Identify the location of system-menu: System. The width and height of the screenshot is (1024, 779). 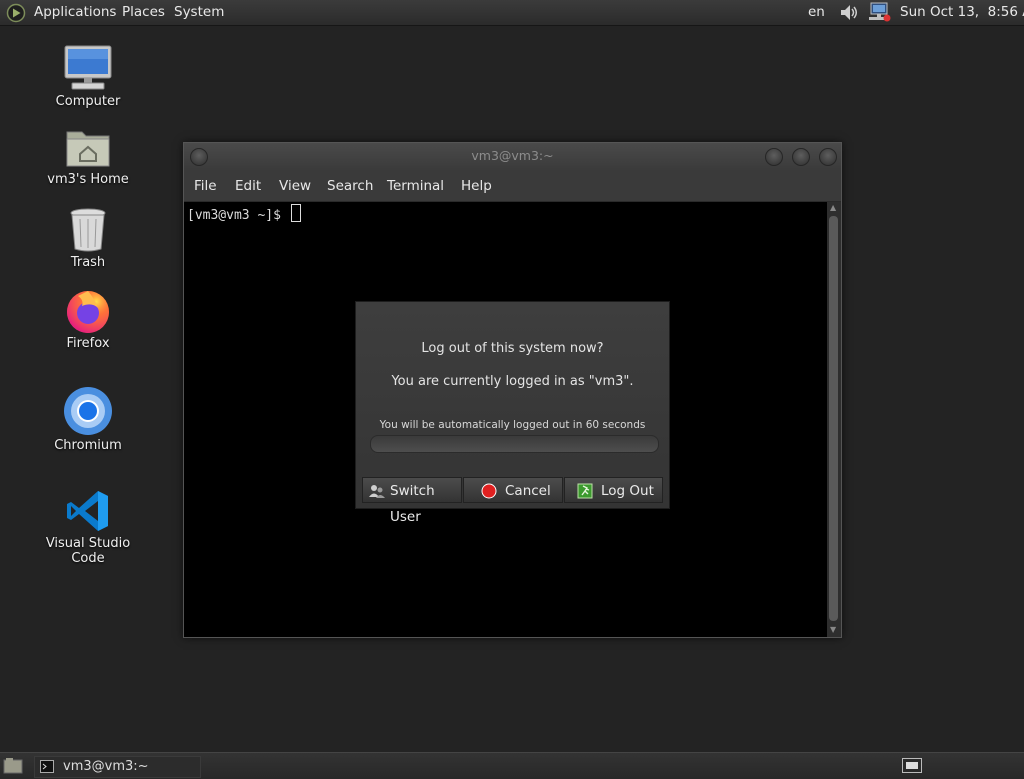
(199, 12).